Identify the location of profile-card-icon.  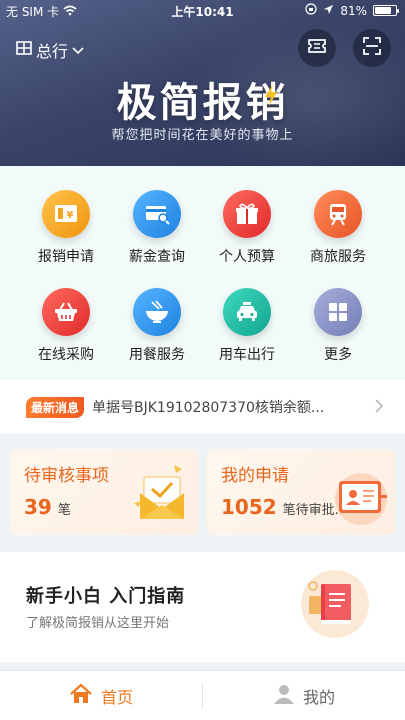
(360, 501).